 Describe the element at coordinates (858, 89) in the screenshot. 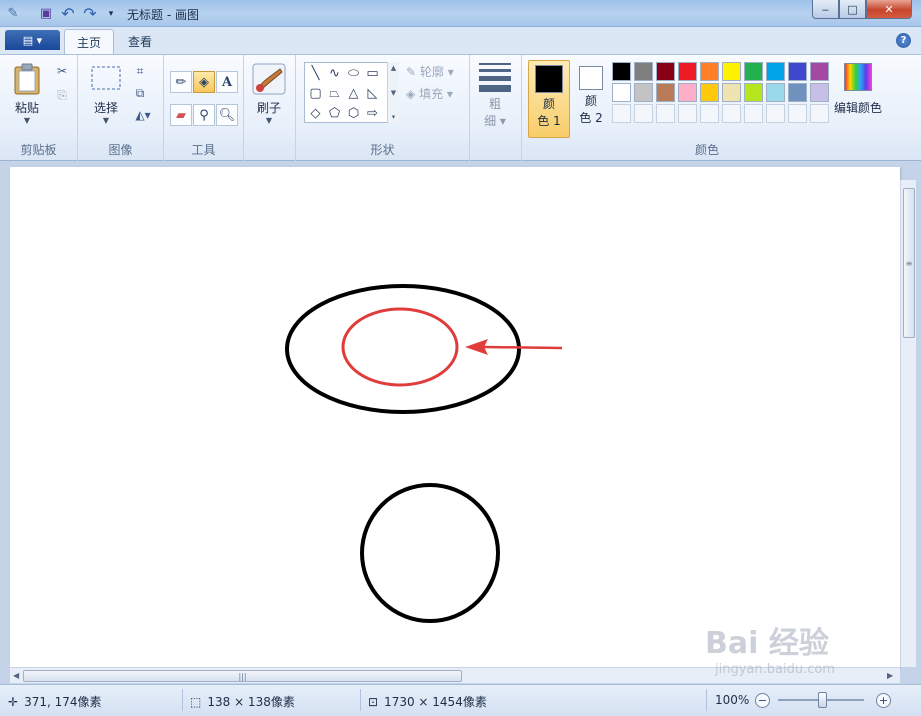

I see `edit-colors-button: 编辑颜色` at that location.